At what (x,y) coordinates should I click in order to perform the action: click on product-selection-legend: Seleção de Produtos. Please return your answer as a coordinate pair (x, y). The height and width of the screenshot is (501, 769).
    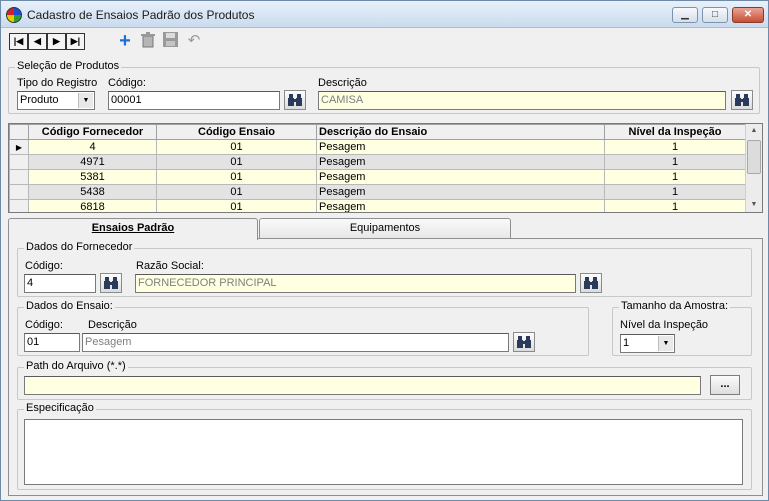
    Looking at the image, I should click on (68, 66).